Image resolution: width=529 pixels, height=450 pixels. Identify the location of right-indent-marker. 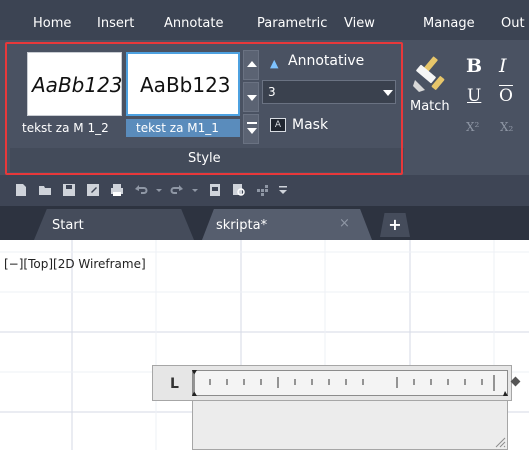
(505, 393).